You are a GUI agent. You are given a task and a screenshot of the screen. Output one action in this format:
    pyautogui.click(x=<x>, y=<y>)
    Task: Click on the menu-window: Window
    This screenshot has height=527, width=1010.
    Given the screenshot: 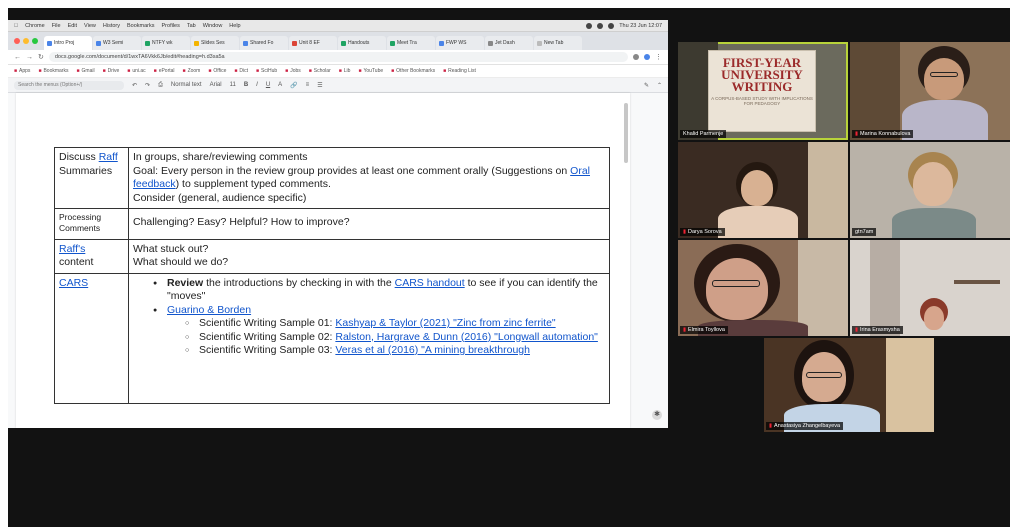 What is the action you would take?
    pyautogui.click(x=213, y=26)
    